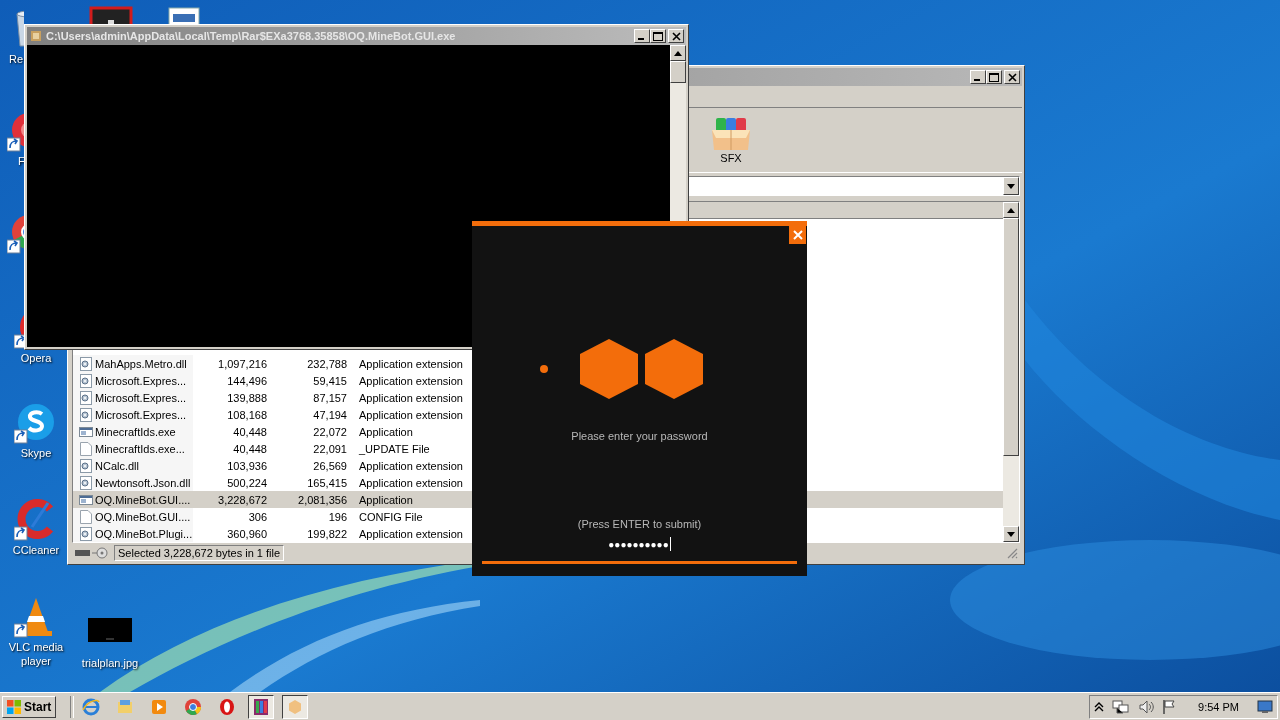 The width and height of the screenshot is (1280, 720). What do you see at coordinates (86, 448) in the screenshot?
I see `blank-file-icon` at bounding box center [86, 448].